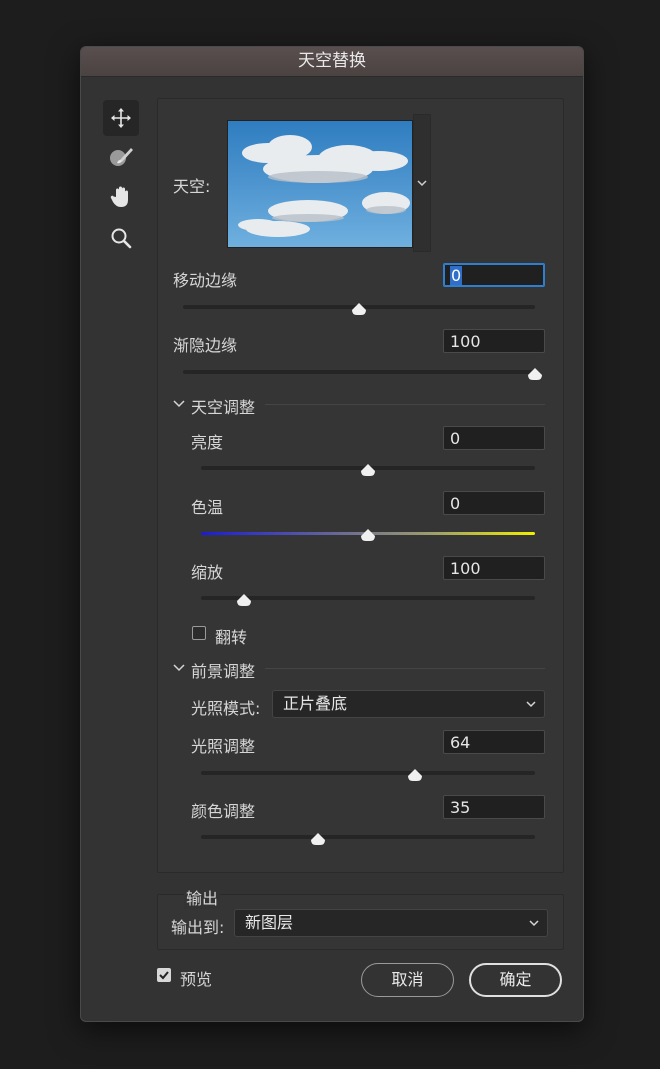 The width and height of the screenshot is (660, 1069). What do you see at coordinates (196, 978) in the screenshot?
I see `preview-label: 预览` at bounding box center [196, 978].